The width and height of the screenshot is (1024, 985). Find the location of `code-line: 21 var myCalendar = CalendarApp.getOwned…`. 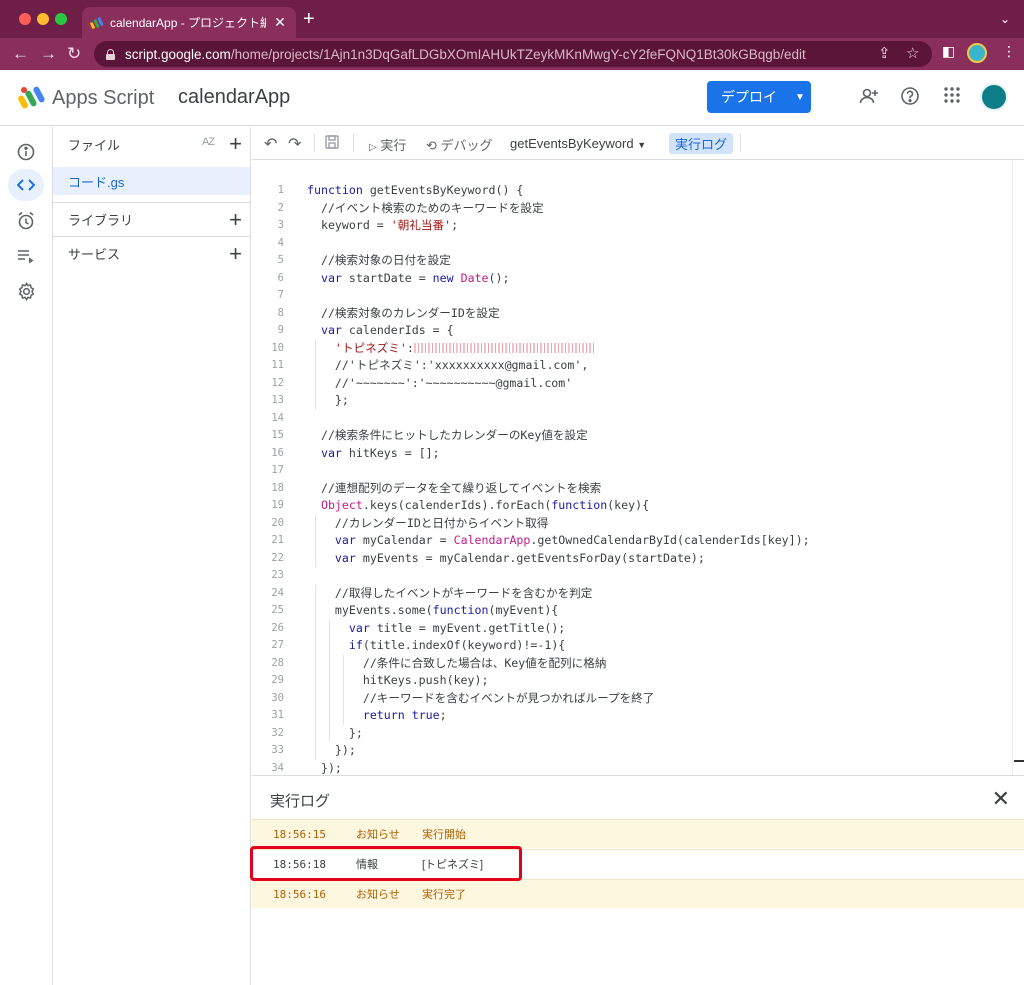

code-line: 21 var myCalendar = CalendarApp.getOwned… is located at coordinates (632, 541).